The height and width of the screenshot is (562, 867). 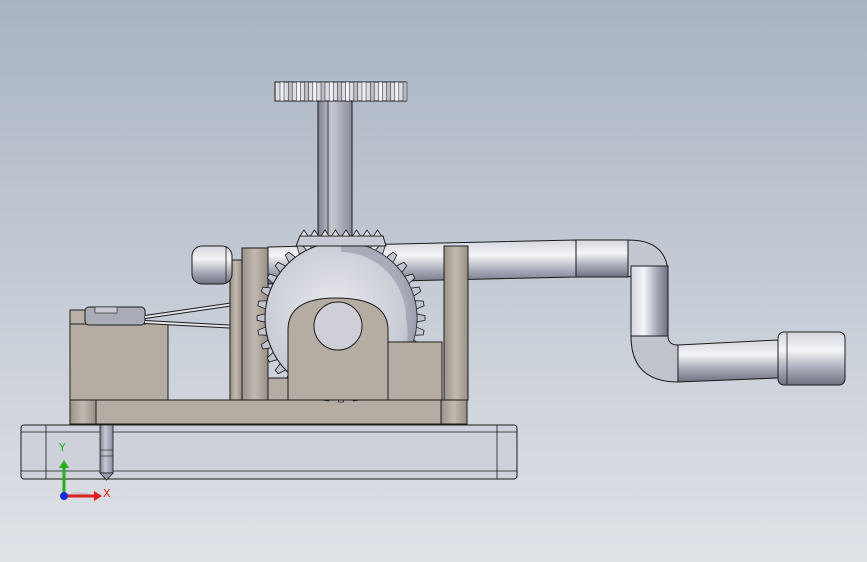 I want to click on frame-beam, so click(x=268, y=412).